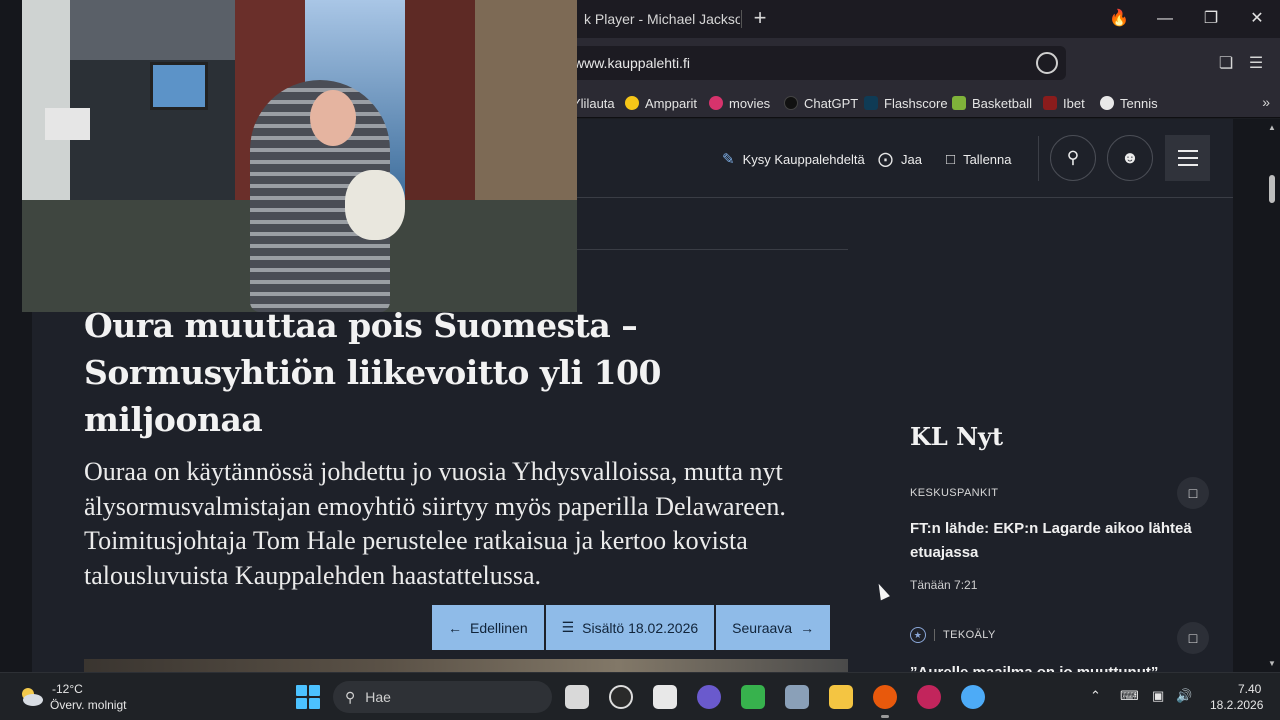 The height and width of the screenshot is (720, 1280). I want to click on contents-button: ☰ Sisältö 18.02.2026, so click(630, 627).